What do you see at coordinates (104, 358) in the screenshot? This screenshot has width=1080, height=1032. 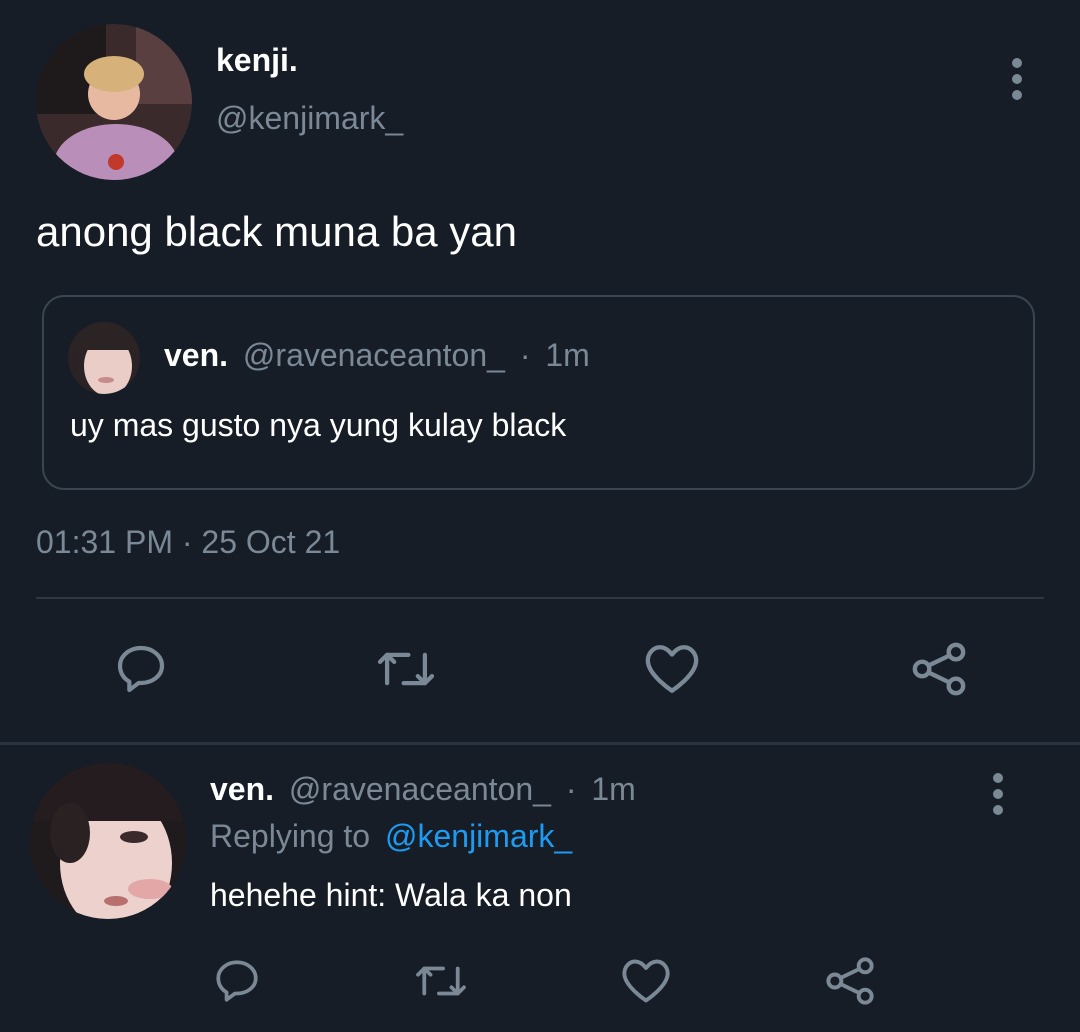 I see `quote-avatar` at bounding box center [104, 358].